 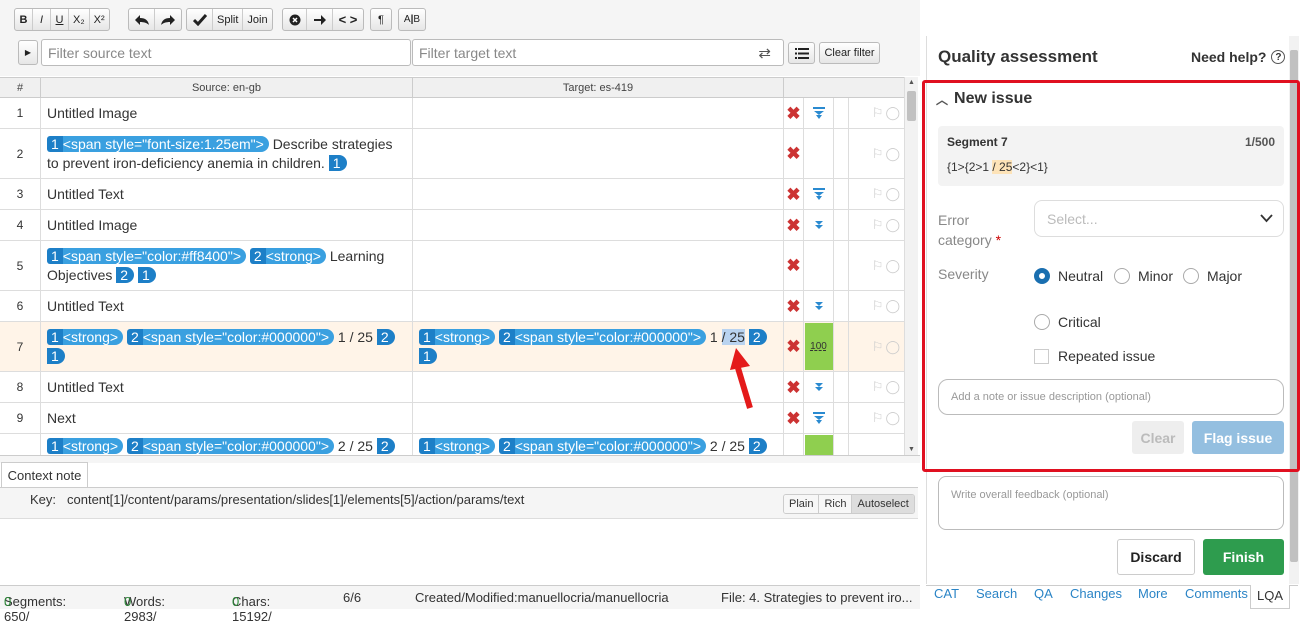 What do you see at coordinates (1156, 557) in the screenshot?
I see `discard-button: Discard` at bounding box center [1156, 557].